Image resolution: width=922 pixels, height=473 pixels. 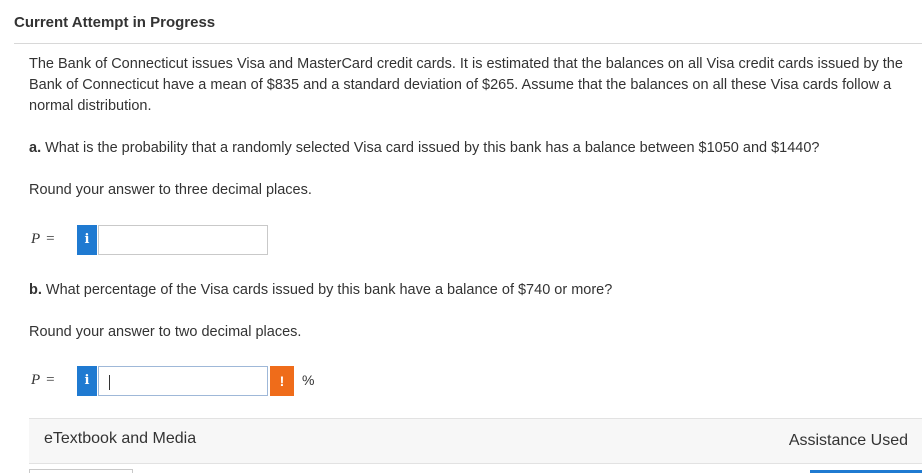 What do you see at coordinates (115, 22) in the screenshot?
I see `attempt-status: Current Attempt in Progress` at bounding box center [115, 22].